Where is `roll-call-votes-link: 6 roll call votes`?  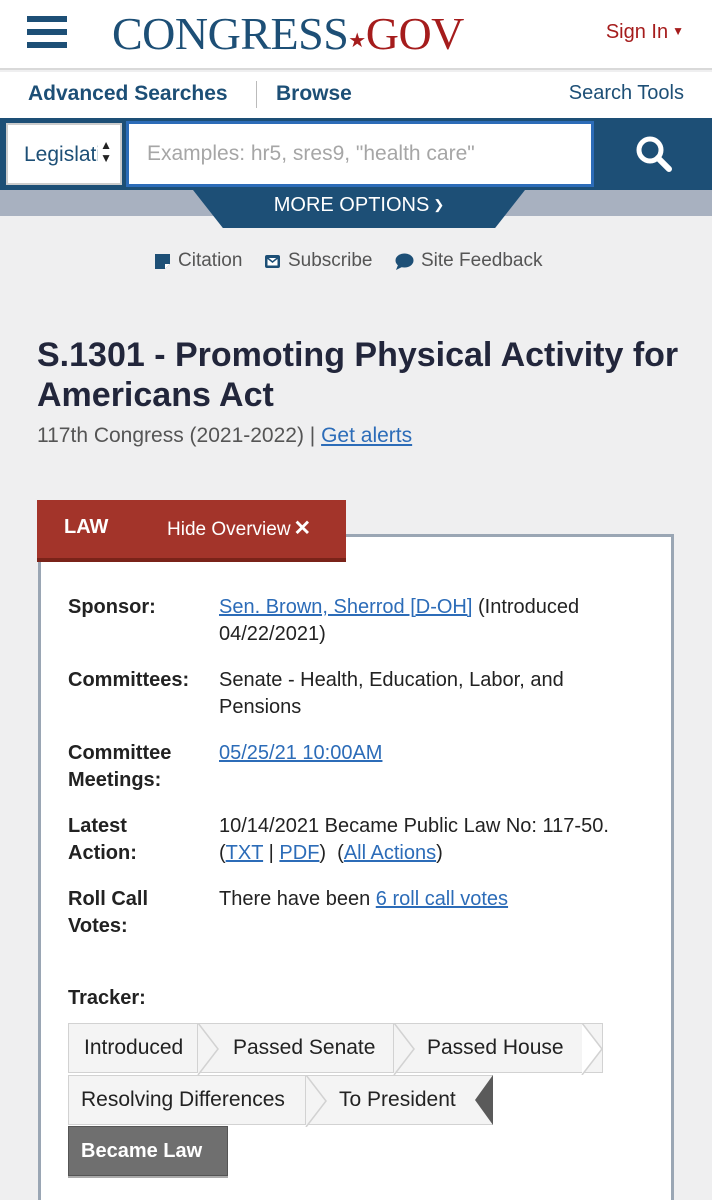
roll-call-votes-link: 6 roll call votes is located at coordinates (442, 899).